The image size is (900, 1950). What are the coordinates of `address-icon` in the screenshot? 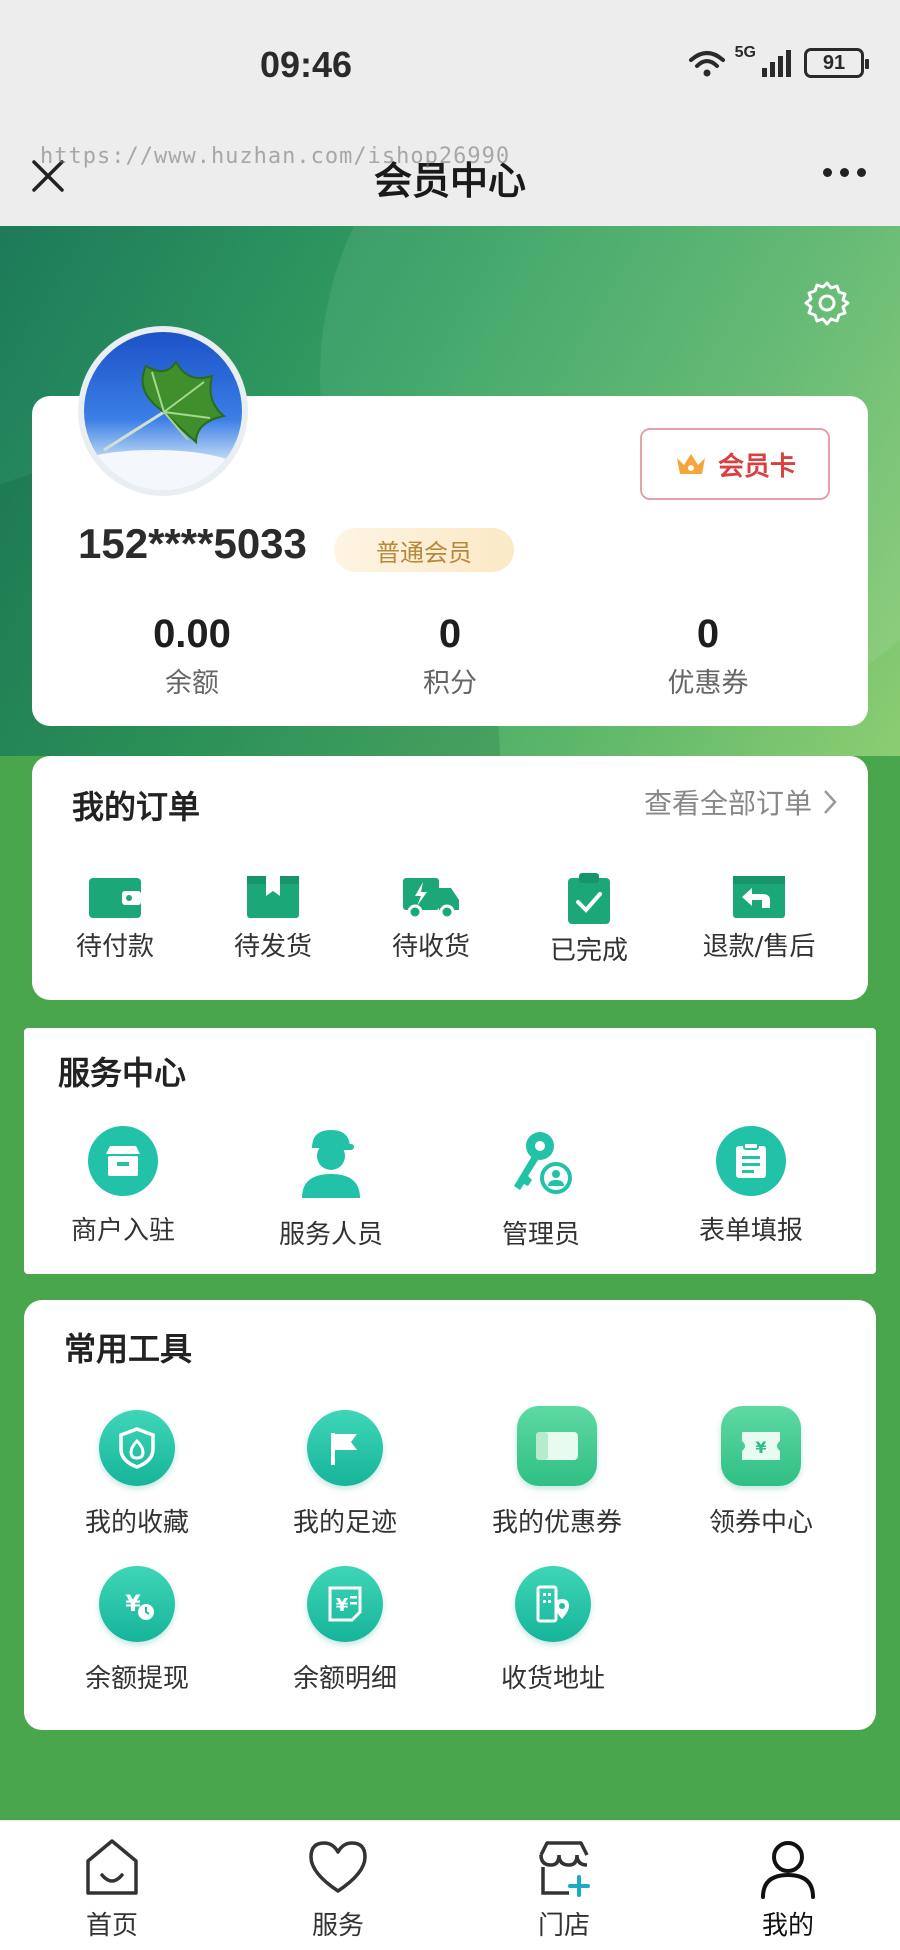 It's located at (553, 1604).